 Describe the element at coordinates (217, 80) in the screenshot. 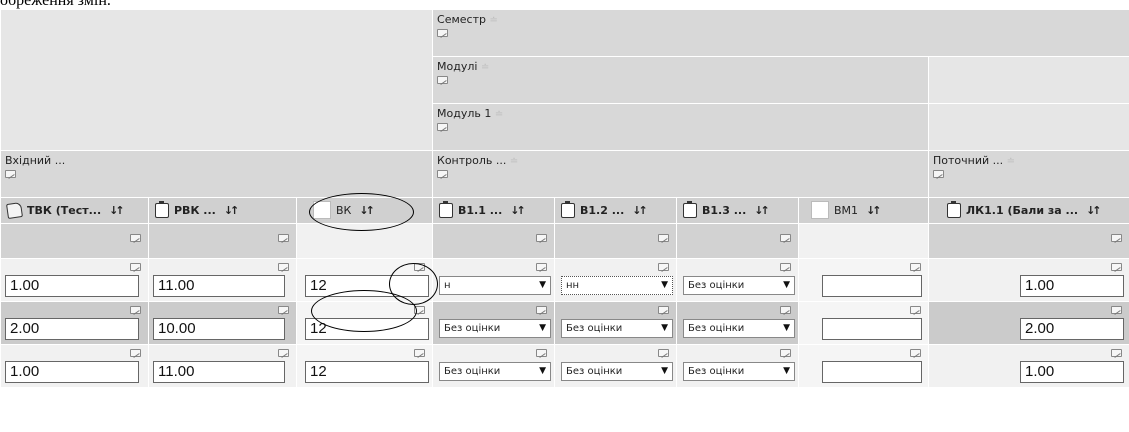

I see `header-blank-area` at that location.